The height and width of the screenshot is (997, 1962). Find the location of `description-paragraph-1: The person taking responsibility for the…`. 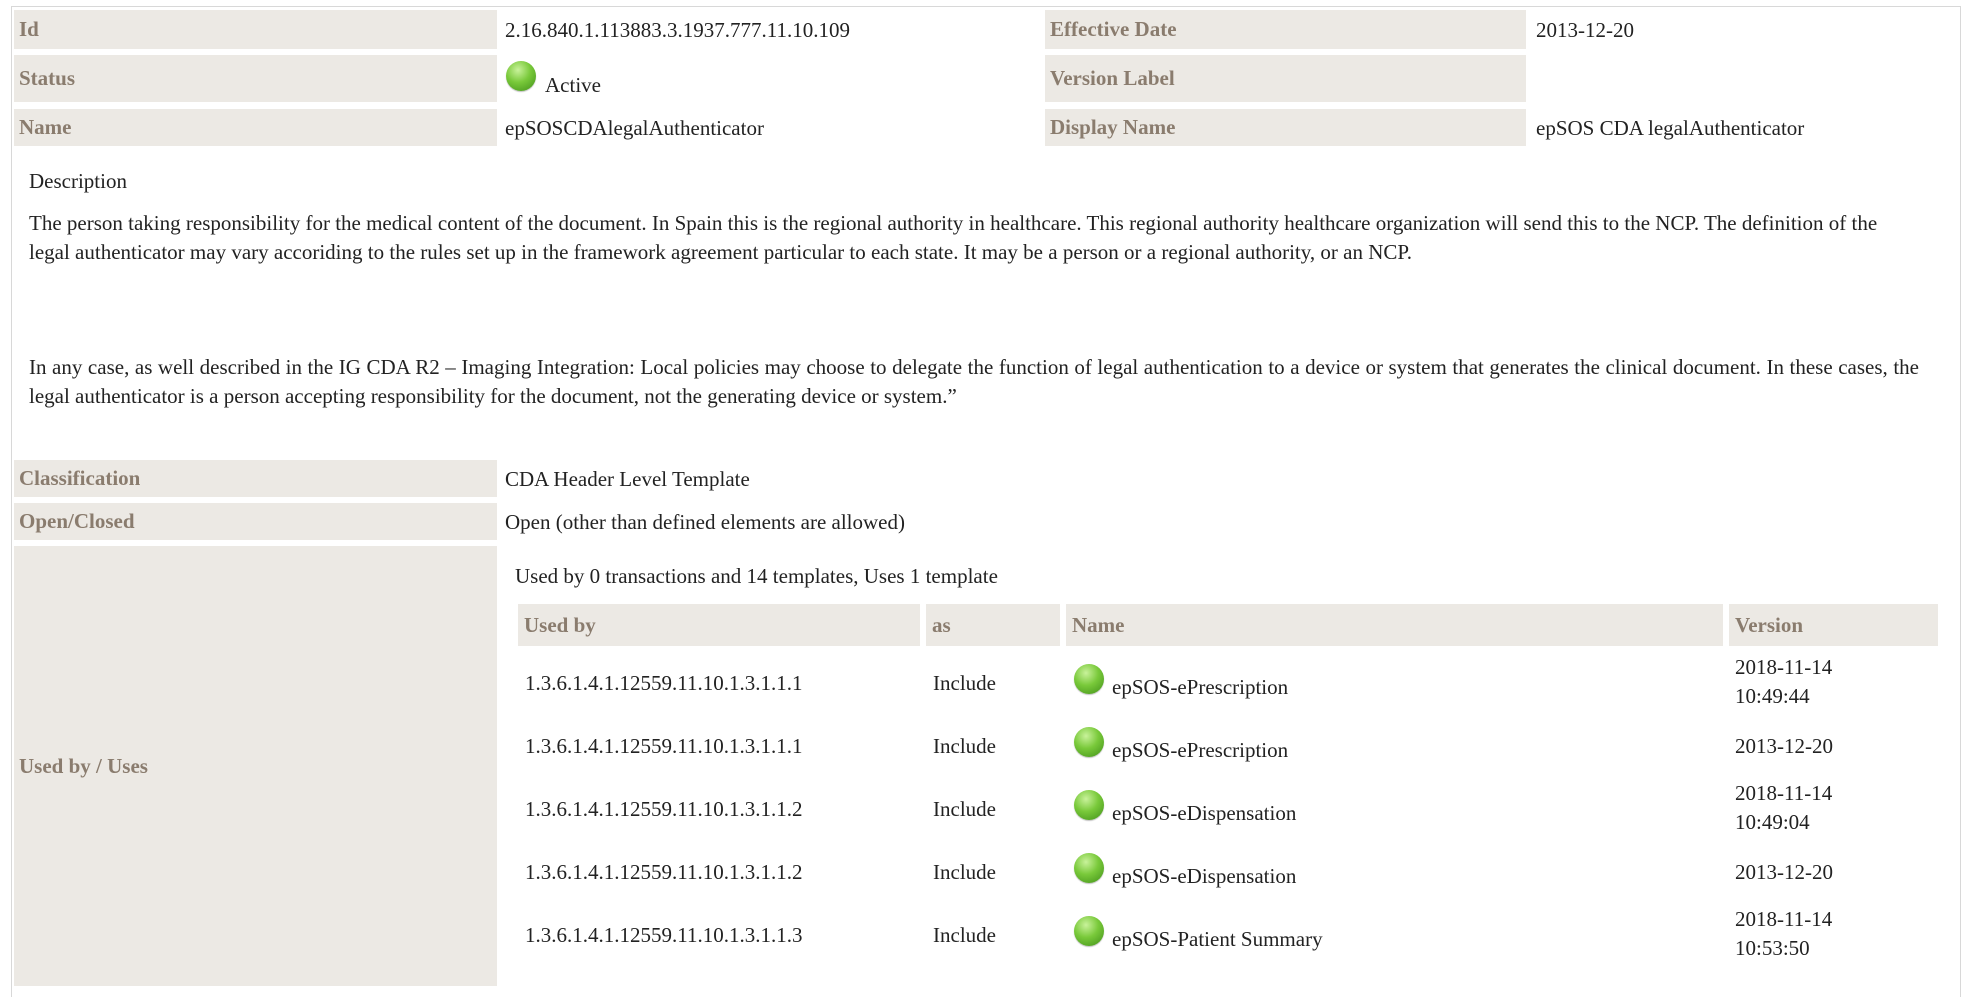

description-paragraph-1: The person taking responsibility for the… is located at coordinates (953, 237).